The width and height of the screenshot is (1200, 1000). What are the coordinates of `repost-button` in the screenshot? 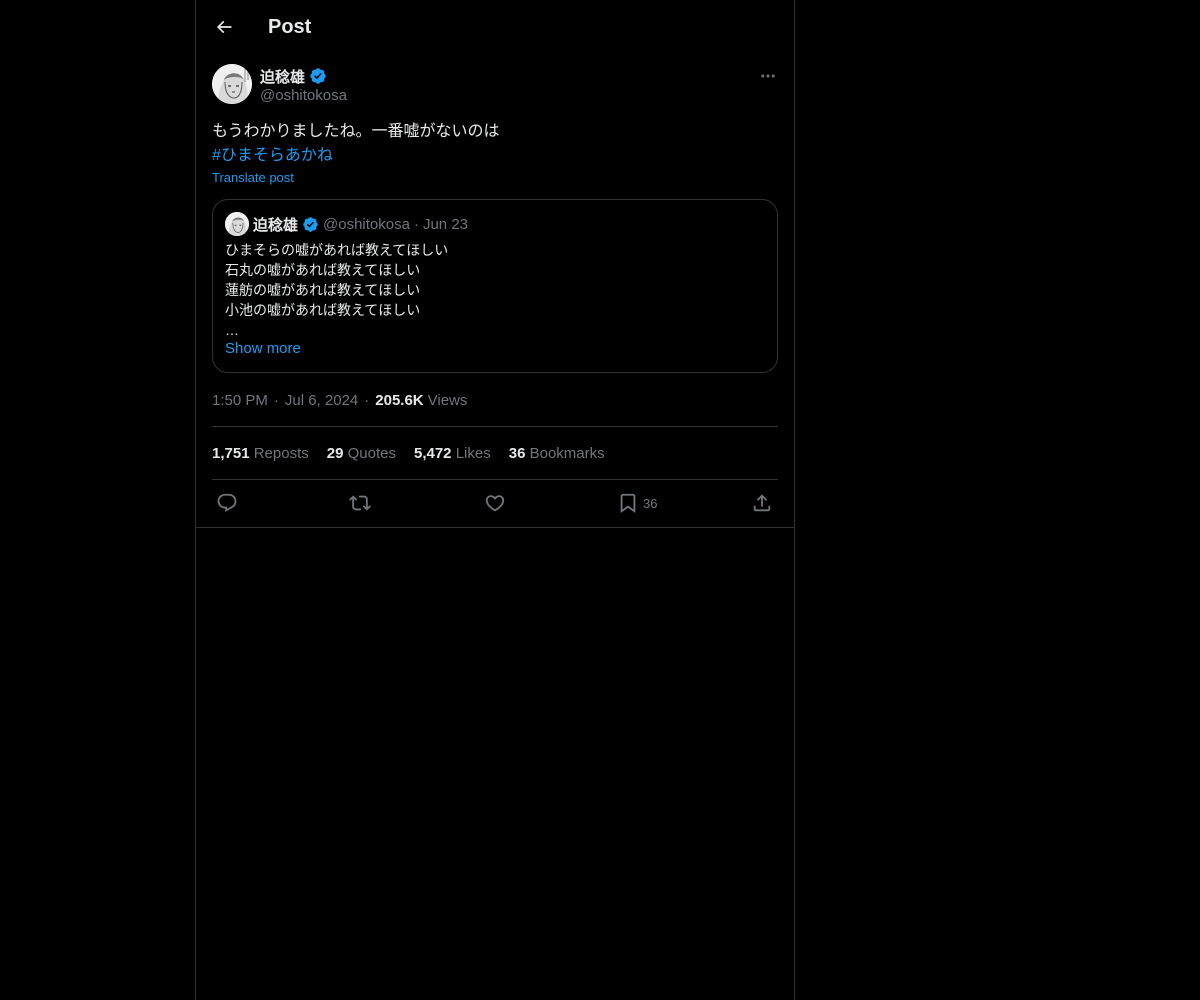 It's located at (360, 503).